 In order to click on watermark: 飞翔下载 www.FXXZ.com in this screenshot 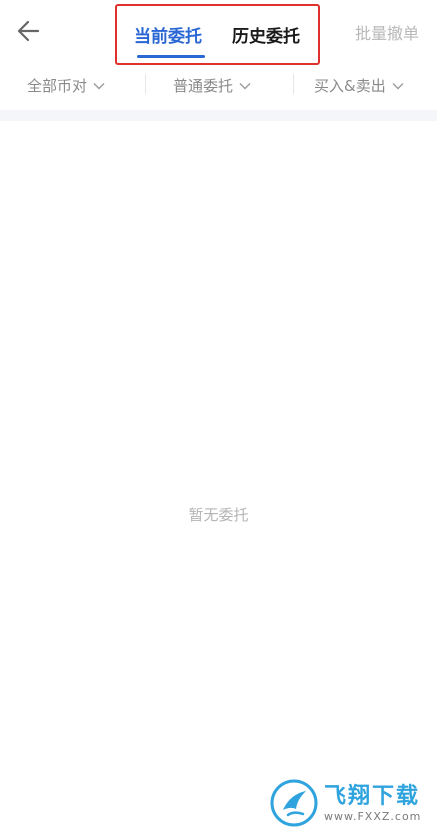, I will do `click(350, 803)`.